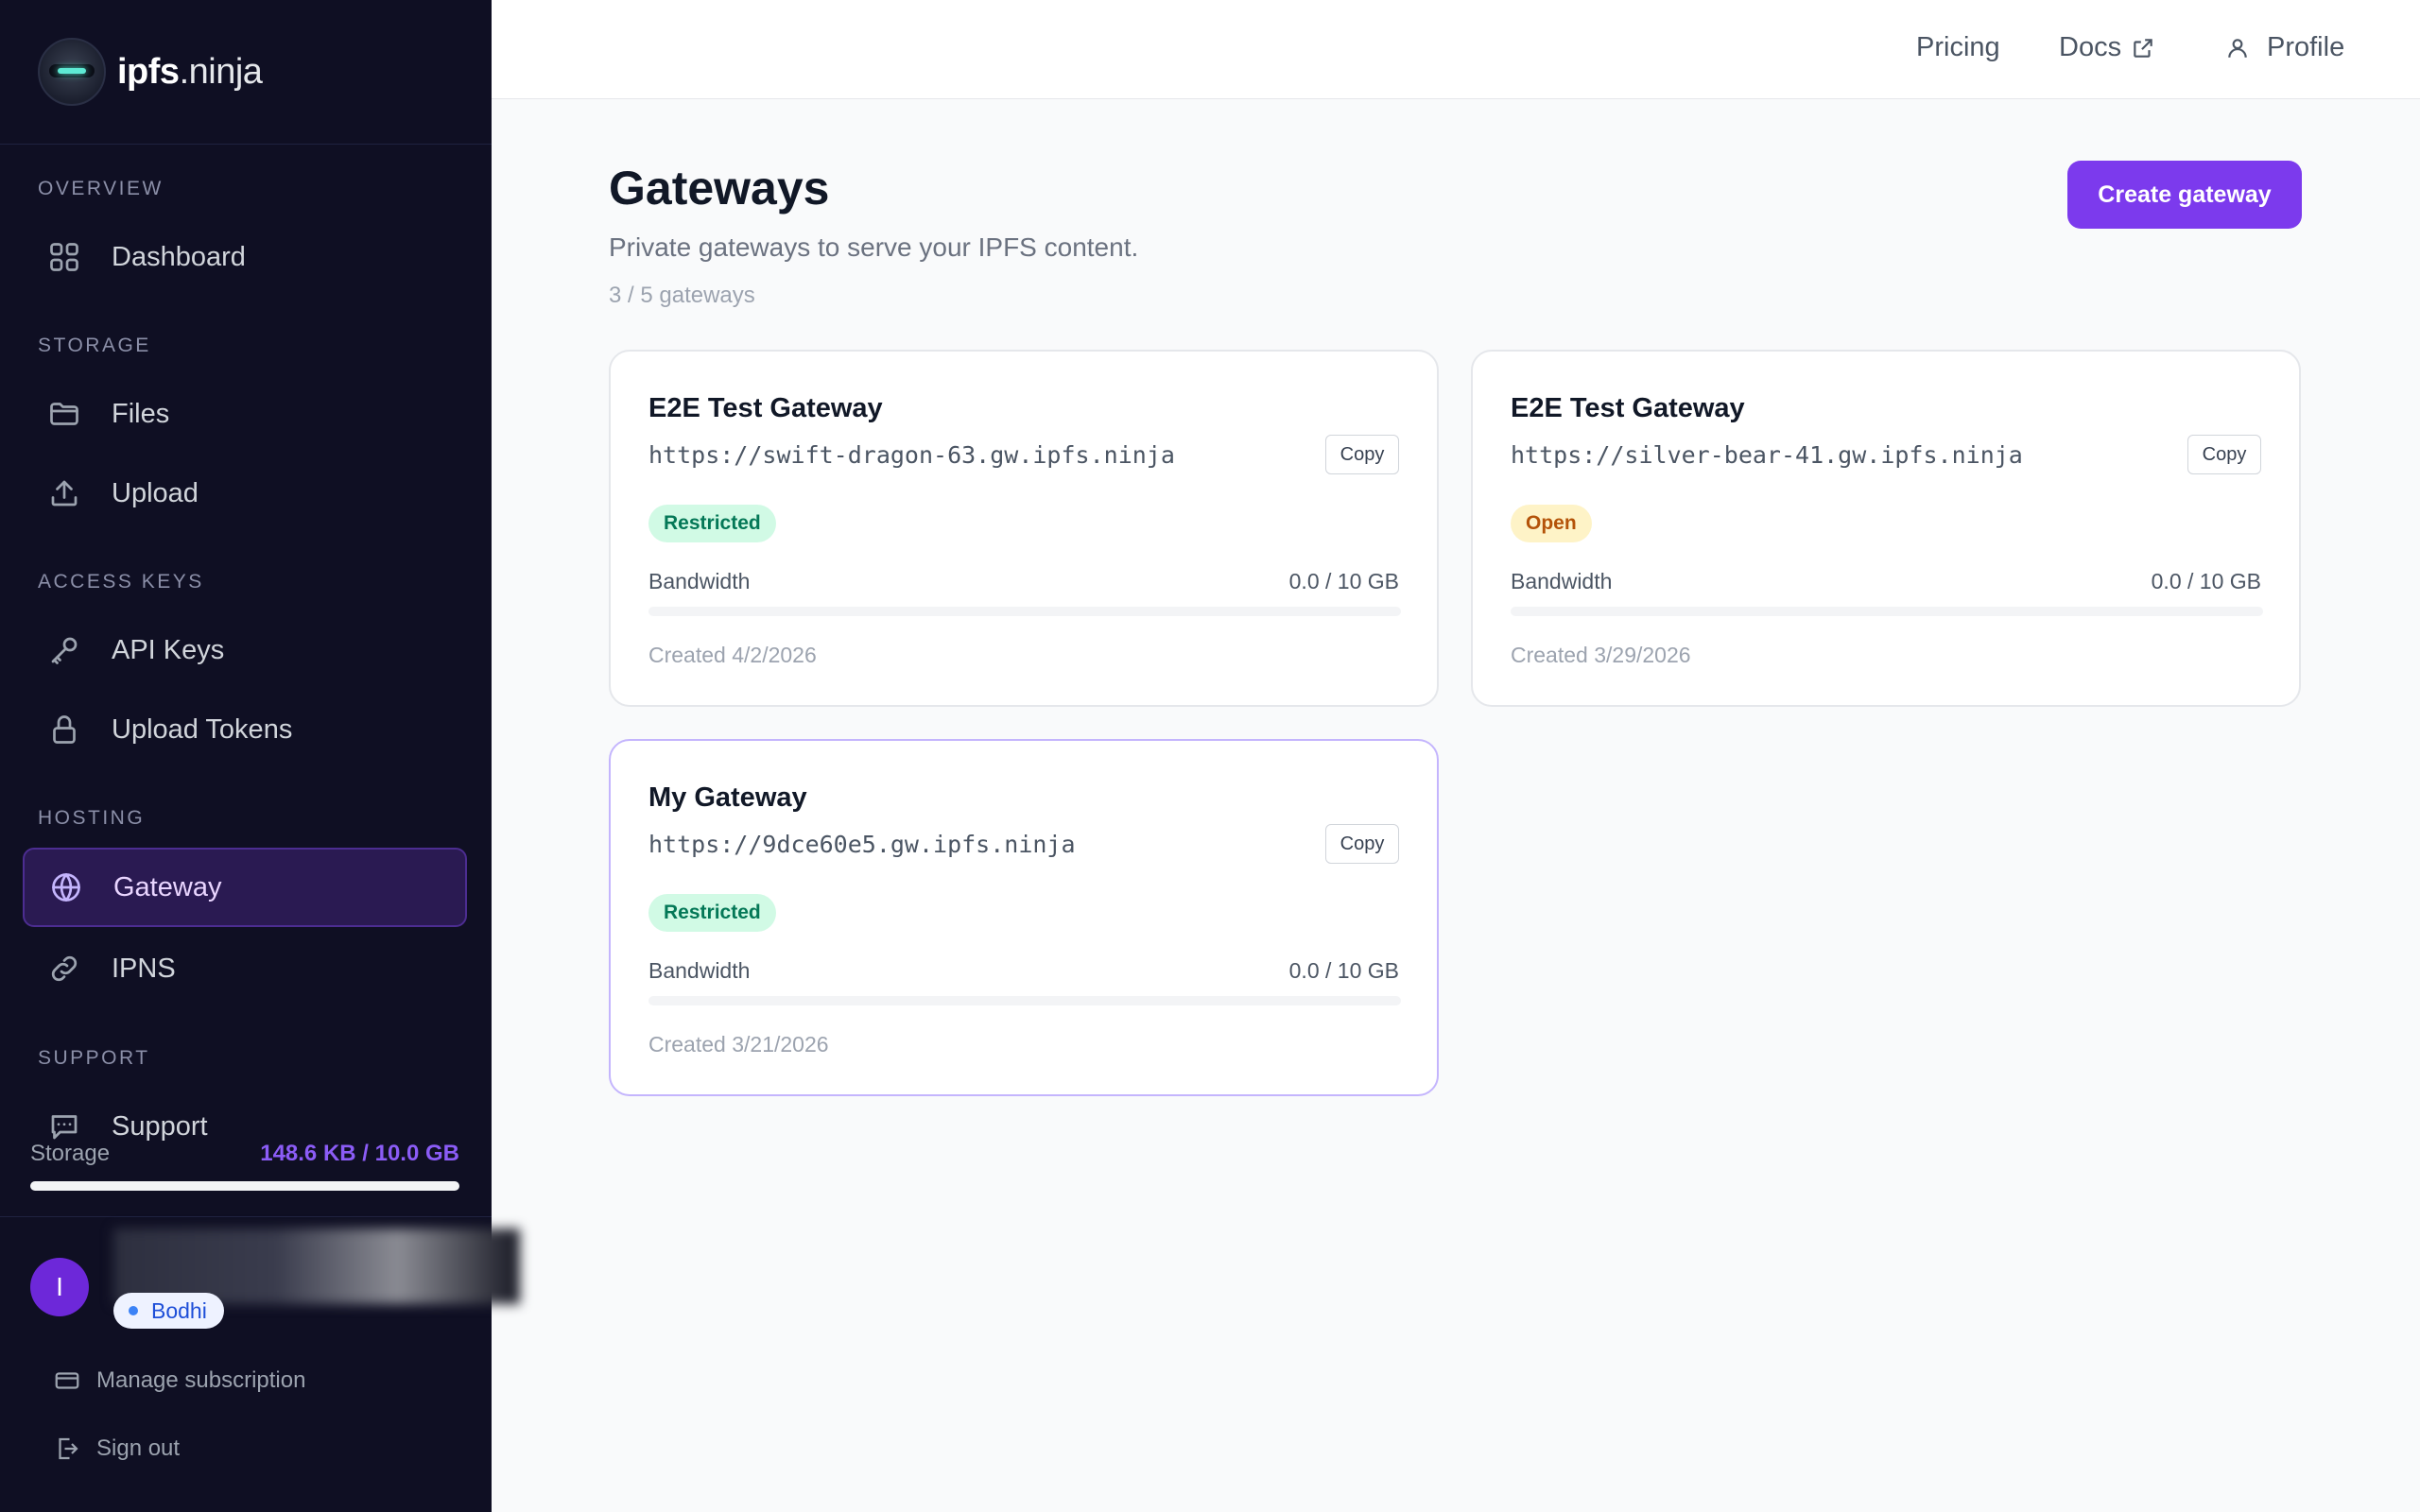  I want to click on status-badge: Open, so click(1551, 523).